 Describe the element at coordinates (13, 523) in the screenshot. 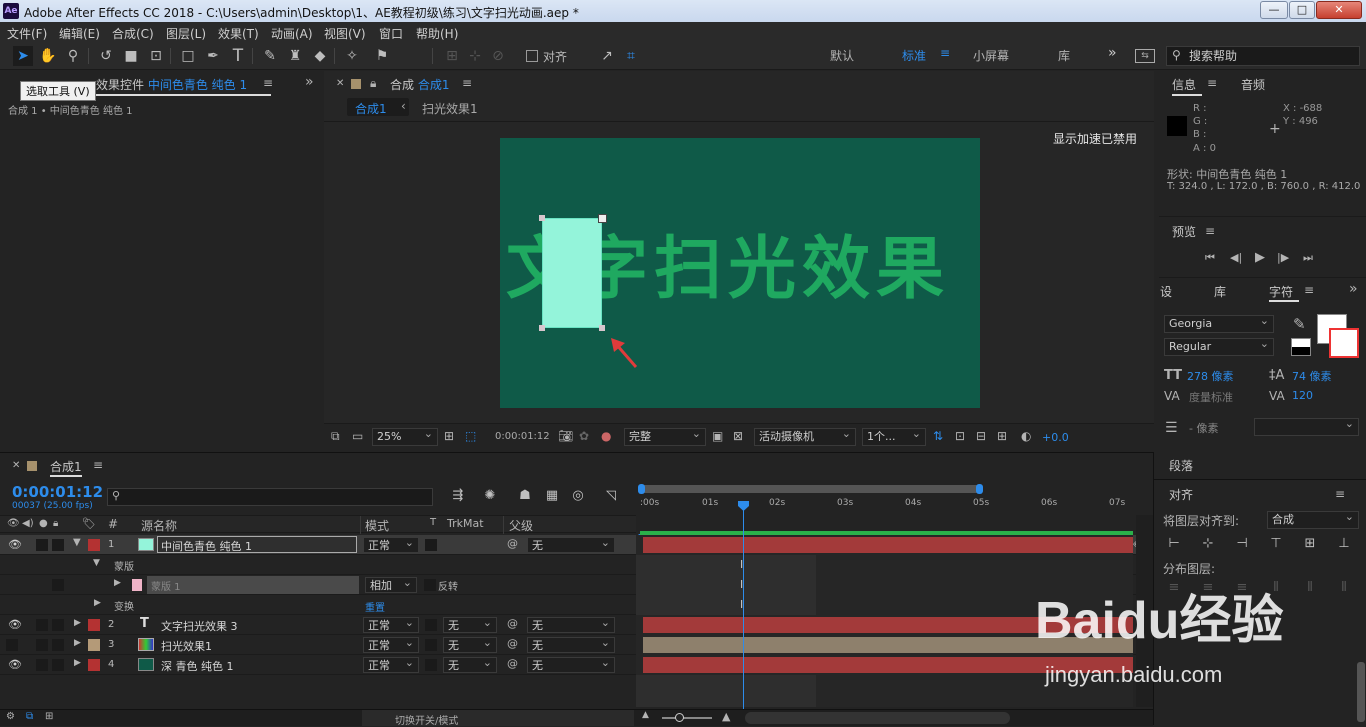

I see `video-switch-icon: 👁︎` at that location.